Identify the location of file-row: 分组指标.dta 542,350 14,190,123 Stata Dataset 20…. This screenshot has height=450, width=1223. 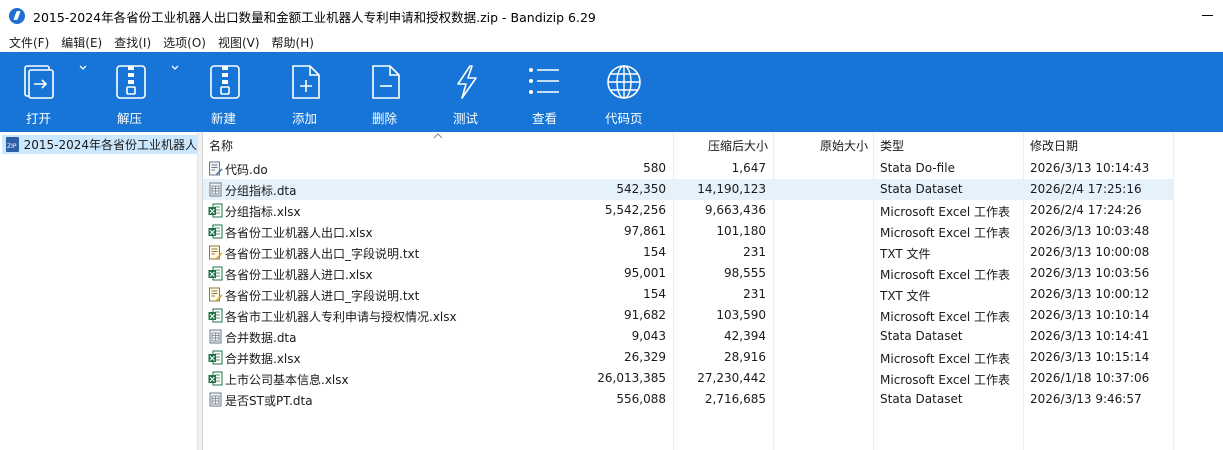
(688, 189).